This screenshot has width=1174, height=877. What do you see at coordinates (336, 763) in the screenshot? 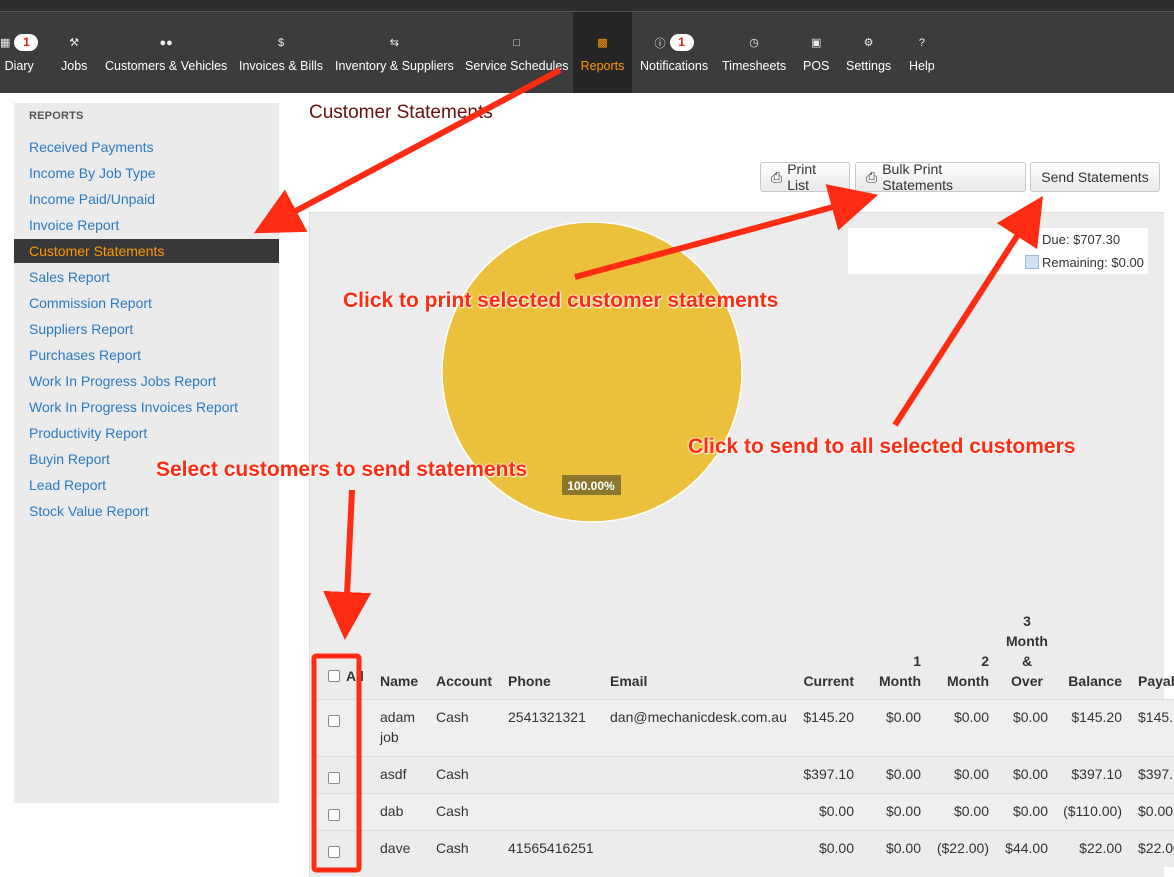
I see `checkbox-highlight-box` at bounding box center [336, 763].